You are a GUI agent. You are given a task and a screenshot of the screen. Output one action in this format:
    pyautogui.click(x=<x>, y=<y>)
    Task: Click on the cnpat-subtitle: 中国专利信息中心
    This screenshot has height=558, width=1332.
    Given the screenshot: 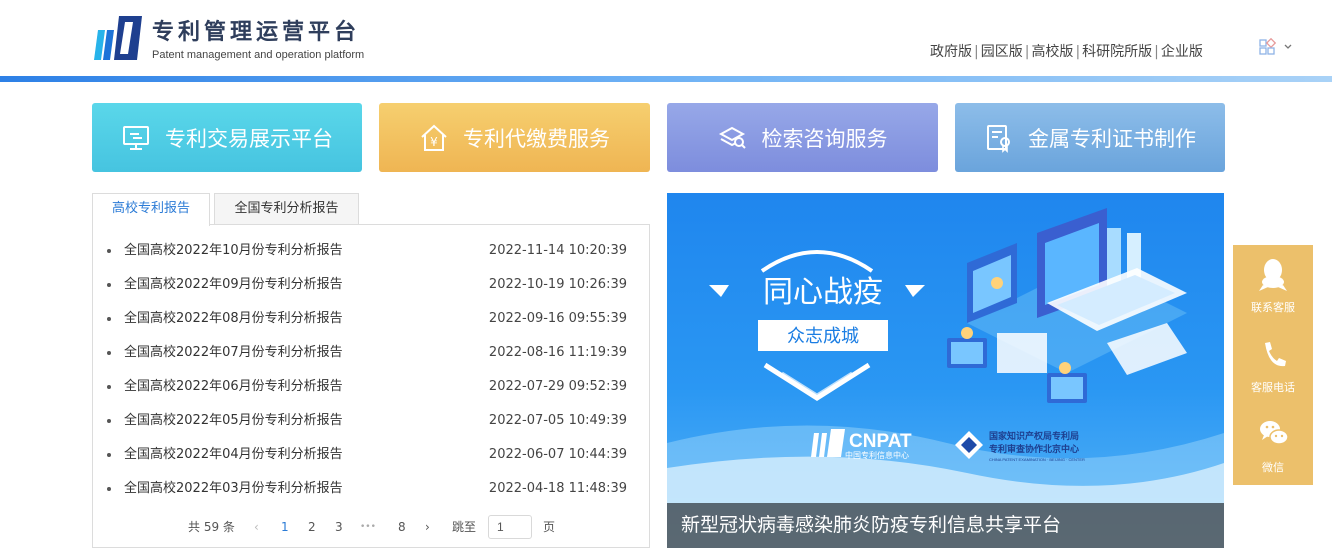 What is the action you would take?
    pyautogui.click(x=877, y=455)
    